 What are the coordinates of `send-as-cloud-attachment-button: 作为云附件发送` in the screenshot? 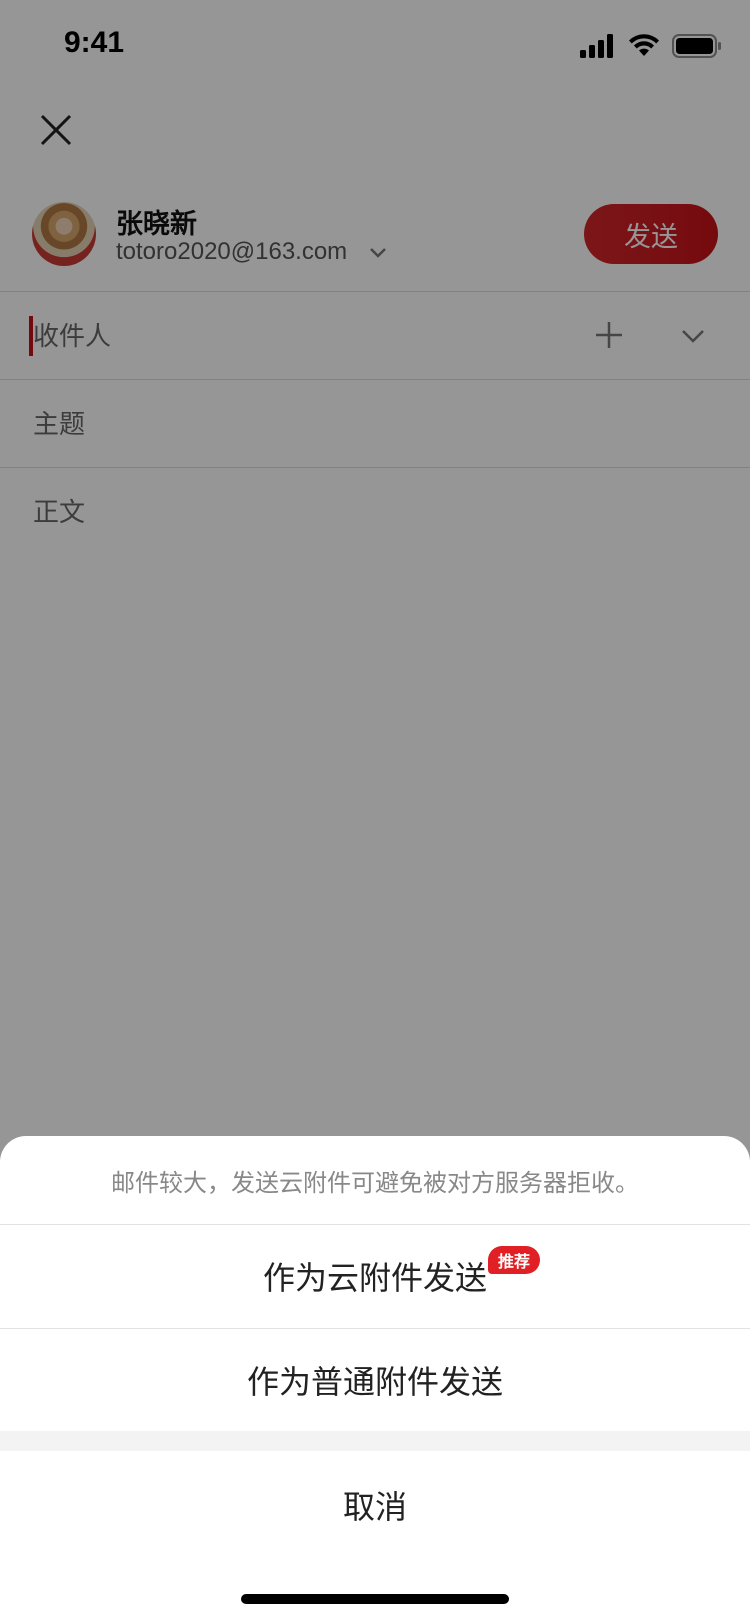 It's located at (375, 1276).